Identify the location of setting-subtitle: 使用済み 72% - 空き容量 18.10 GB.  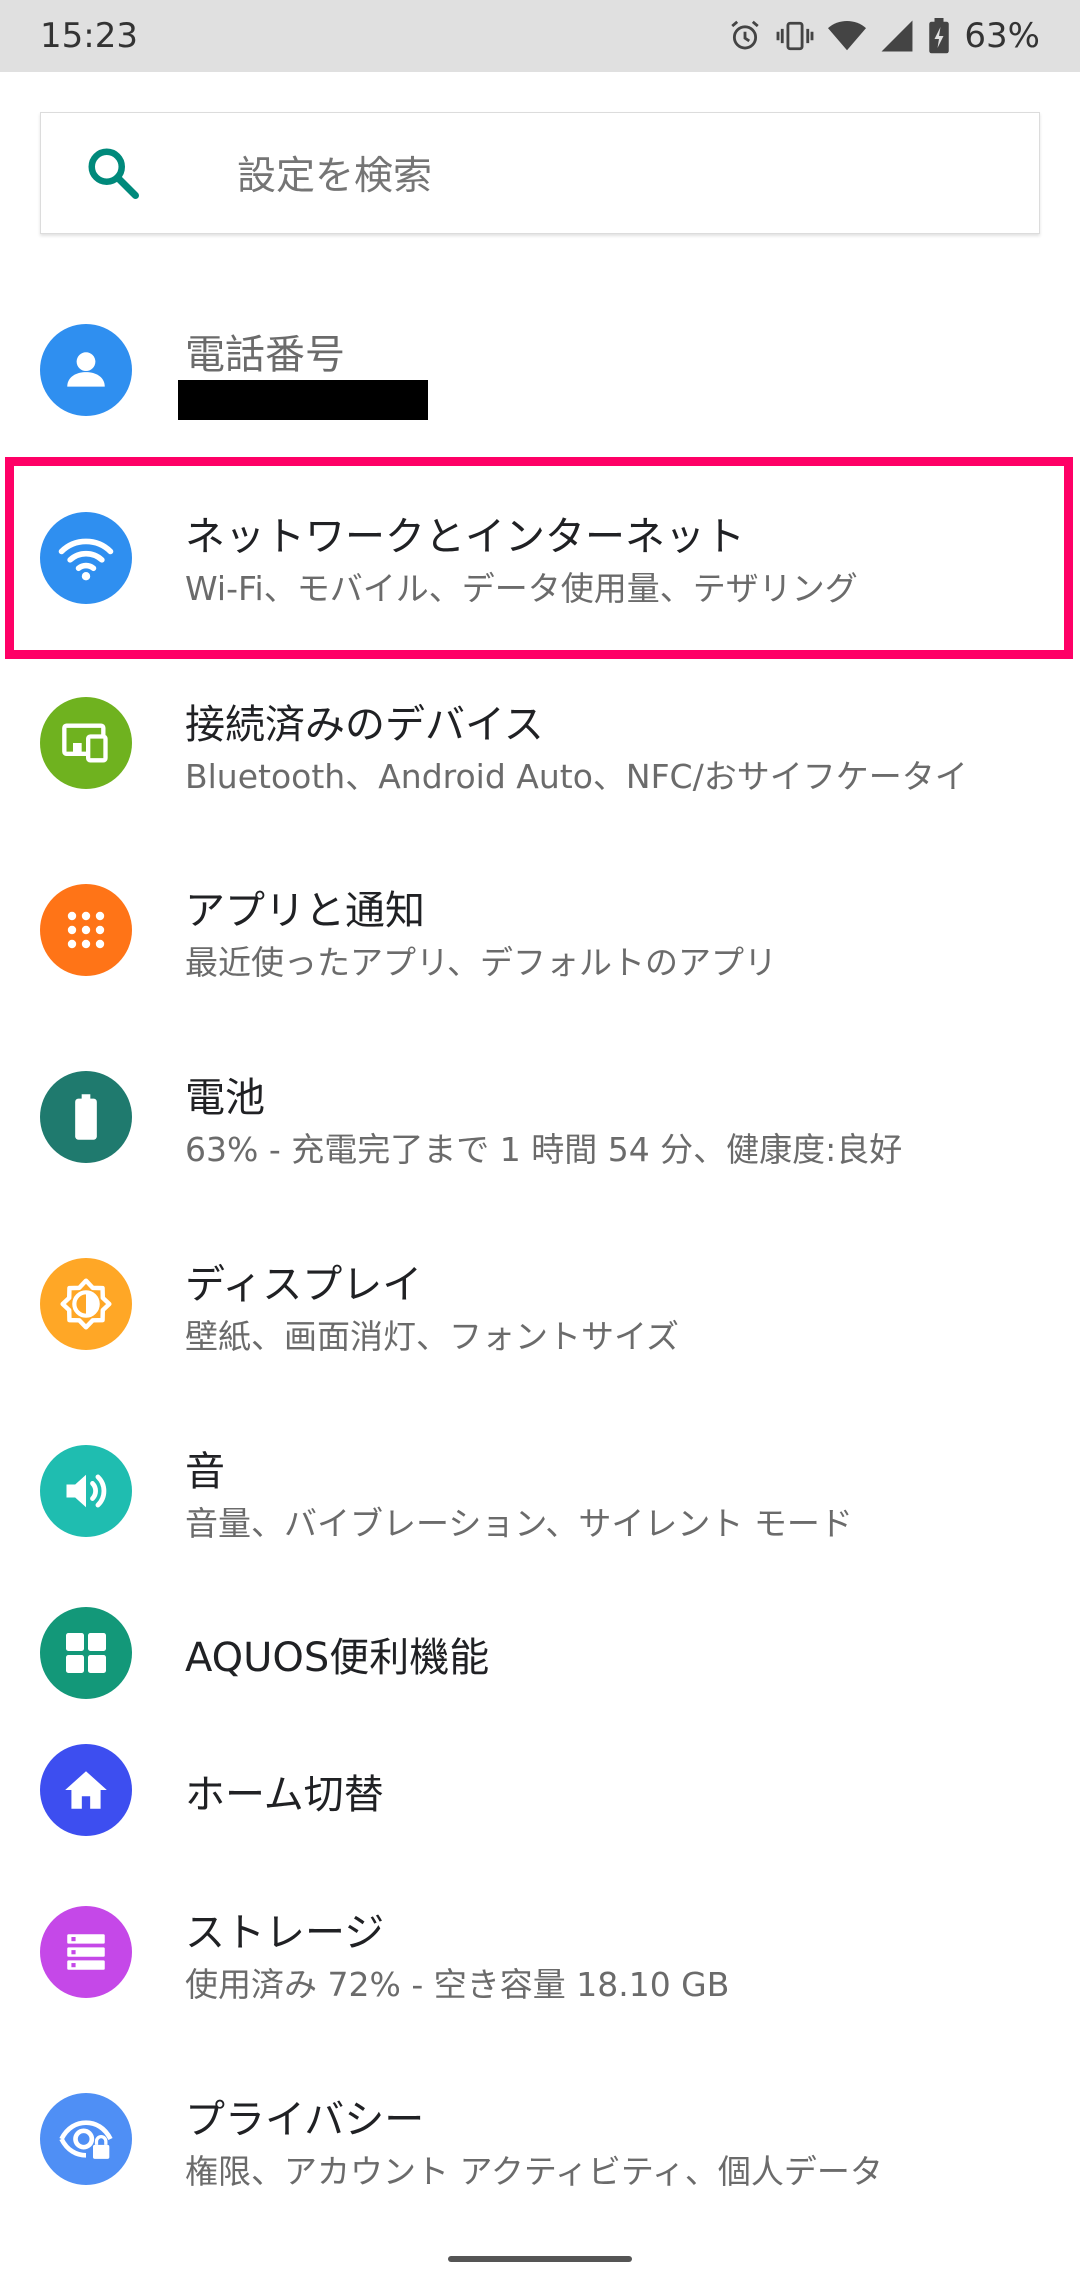
(457, 1984).